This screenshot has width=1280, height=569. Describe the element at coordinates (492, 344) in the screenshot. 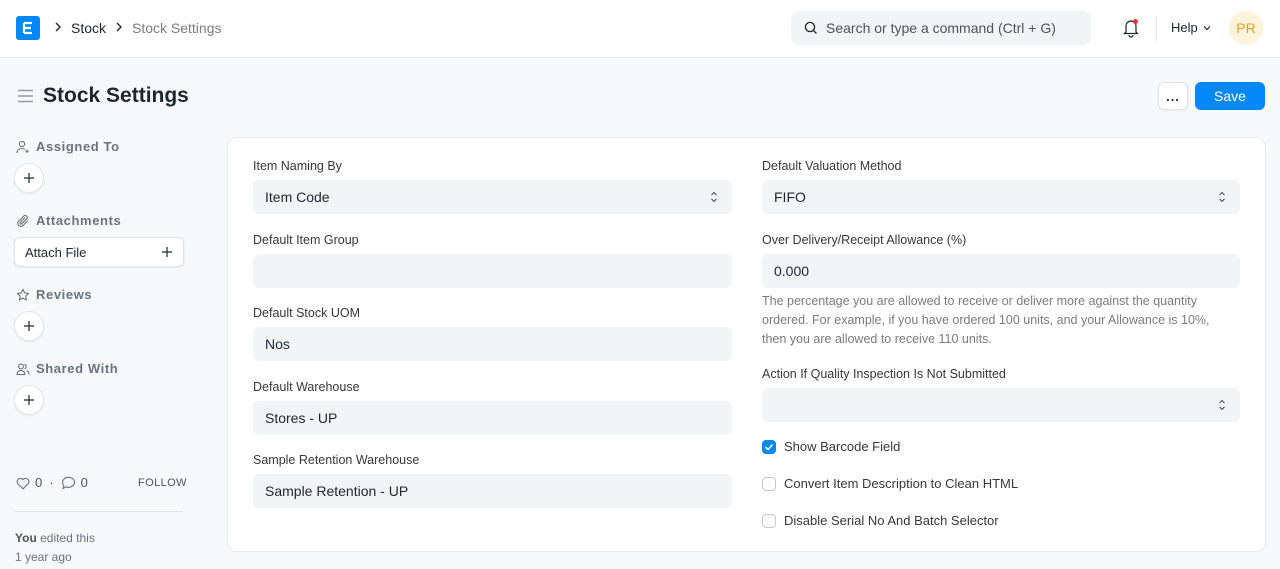

I see `default-stock-uom-input: Nos` at that location.